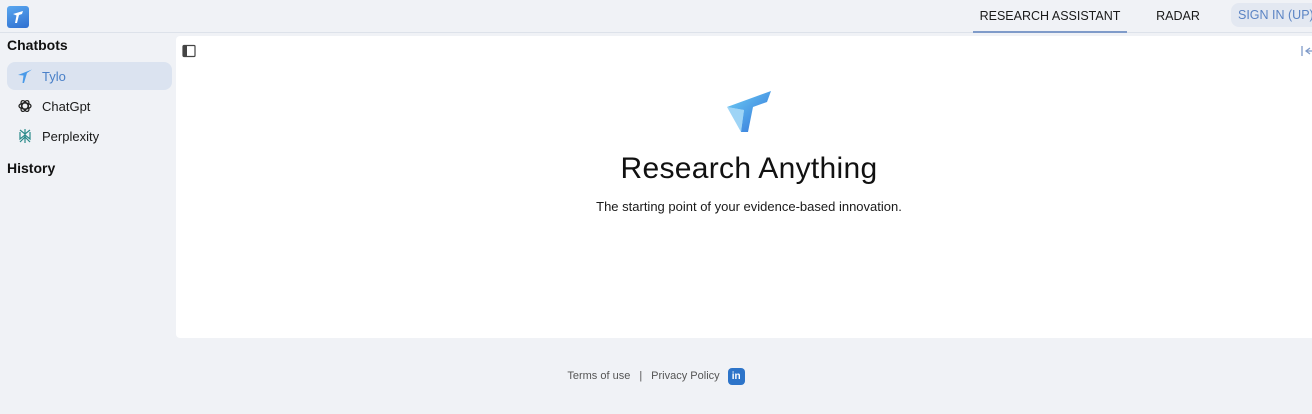 Image resolution: width=1312 pixels, height=414 pixels. What do you see at coordinates (25, 106) in the screenshot?
I see `chatgpt-icon` at bounding box center [25, 106].